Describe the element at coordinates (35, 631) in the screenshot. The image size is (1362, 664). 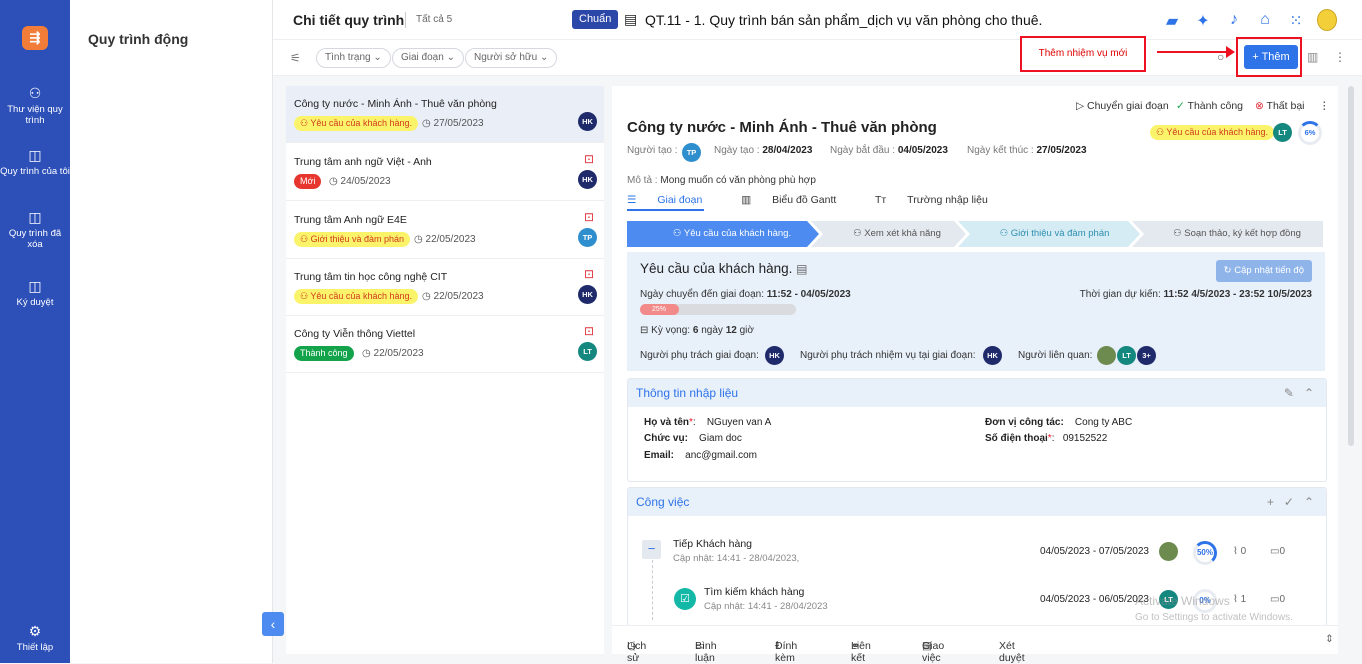
I see `gear-icon: ⚙` at that location.